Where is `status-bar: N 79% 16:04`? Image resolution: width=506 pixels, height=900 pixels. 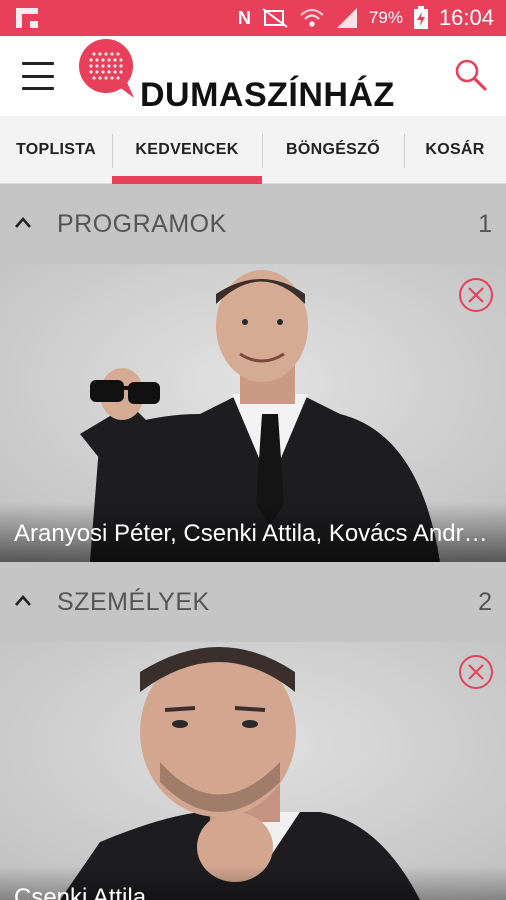 status-bar: N 79% 16:04 is located at coordinates (253, 18).